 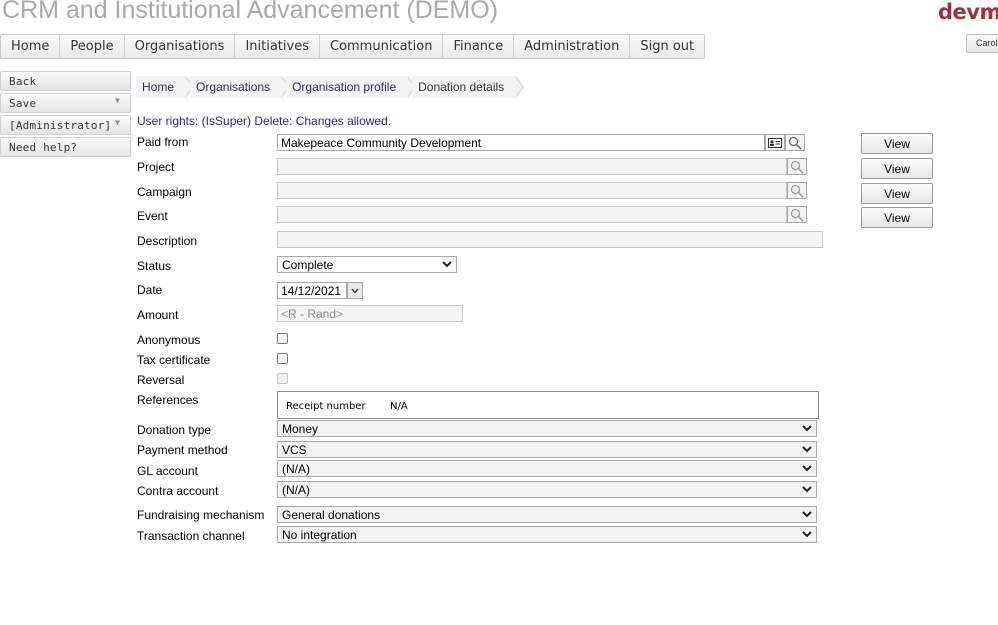 What do you see at coordinates (468, 87) in the screenshot?
I see `breadcrumb-donation-details: Donation details` at bounding box center [468, 87].